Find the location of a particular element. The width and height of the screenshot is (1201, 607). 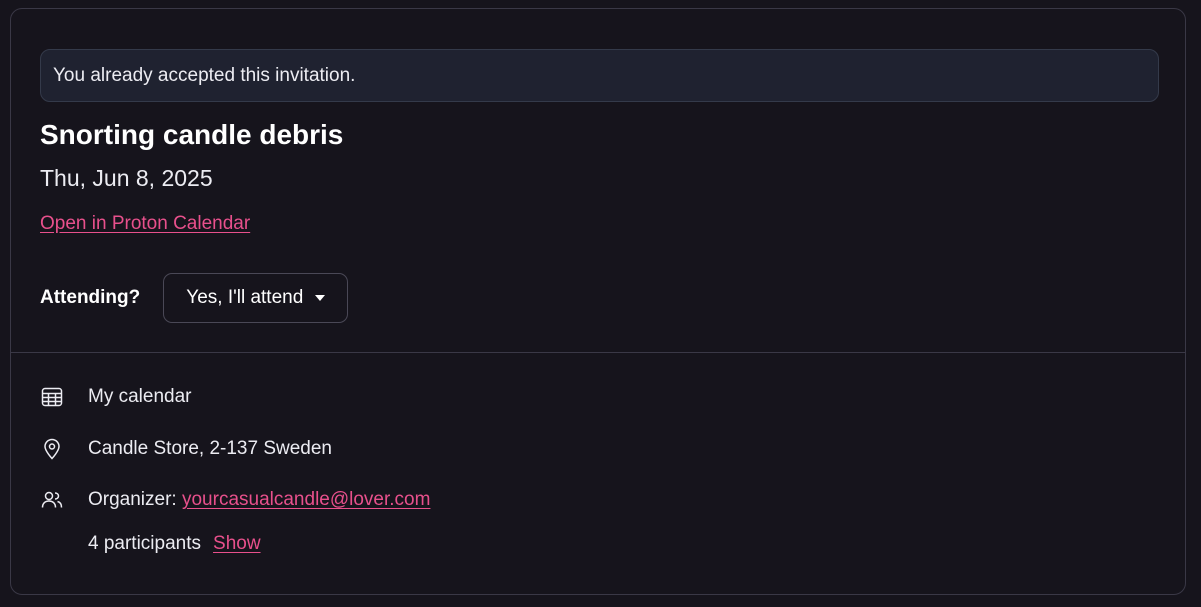

section-divider is located at coordinates (598, 352).